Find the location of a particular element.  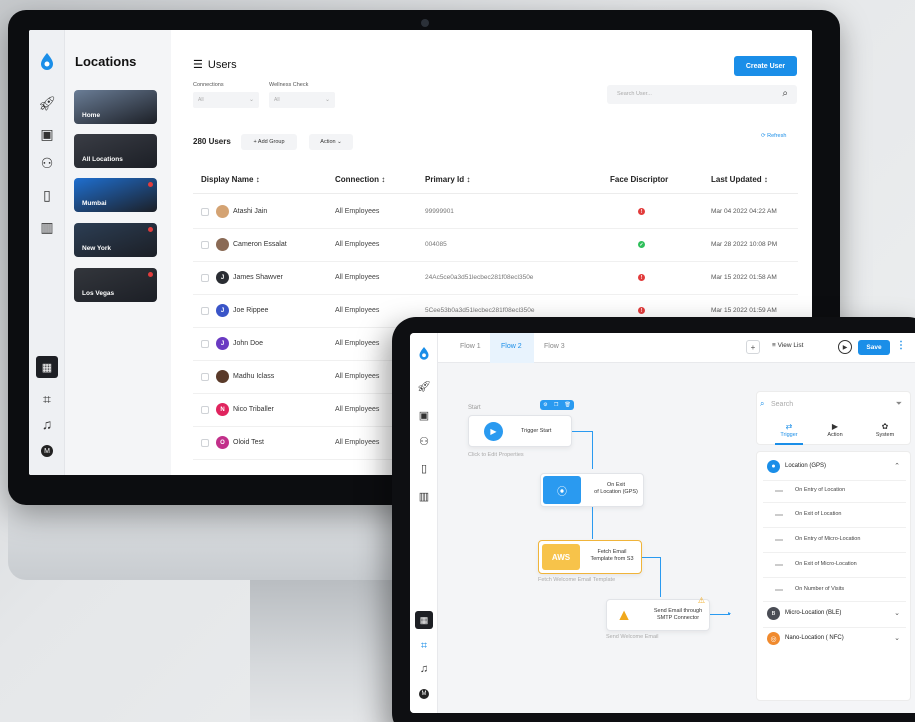

tab-trigger: ⇄ Trigger is located at coordinates (789, 430).